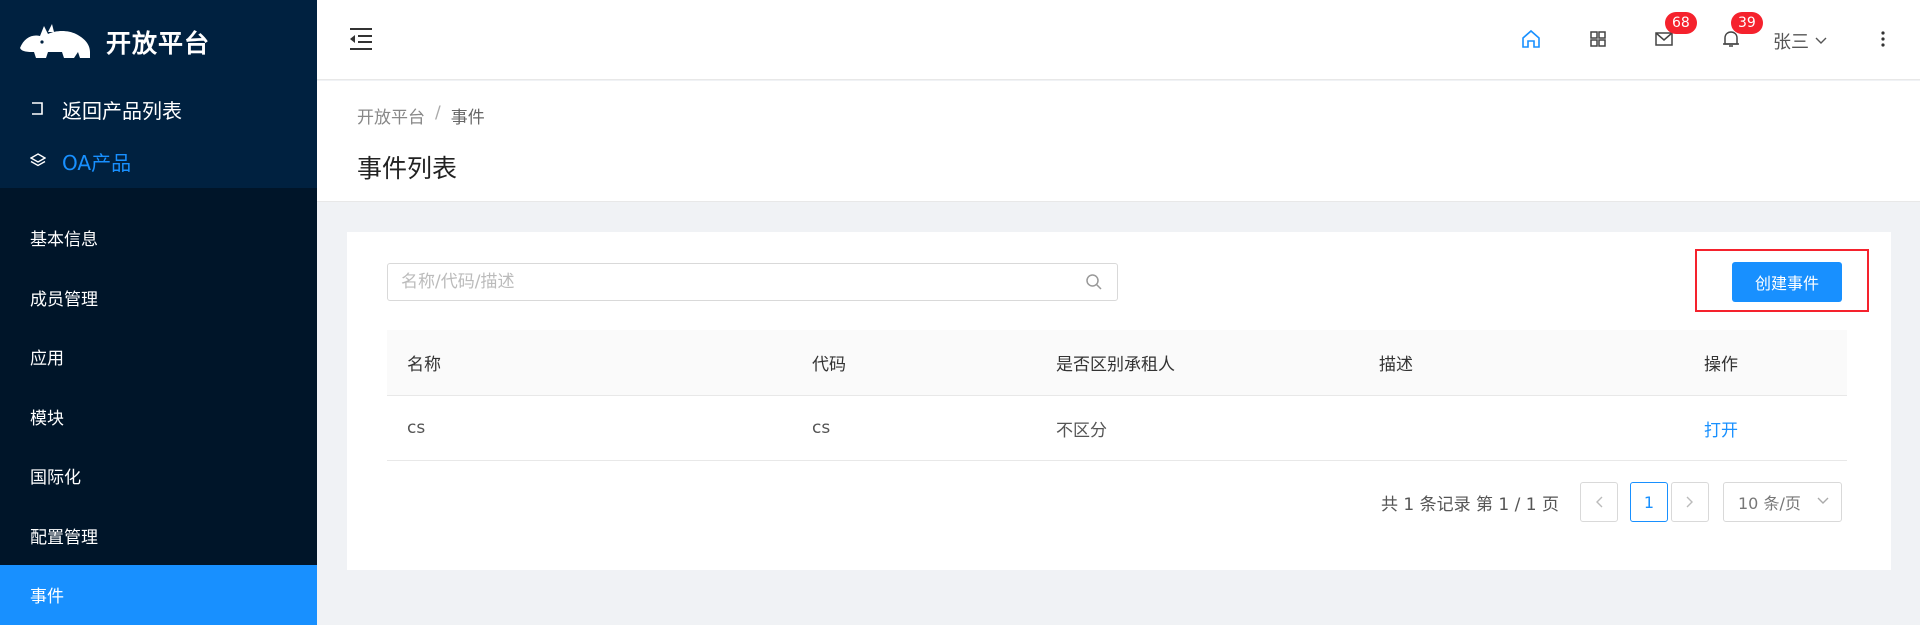 The width and height of the screenshot is (1920, 625). Describe the element at coordinates (47, 597) in the screenshot. I see `sidebar-item-label: 事件` at that location.